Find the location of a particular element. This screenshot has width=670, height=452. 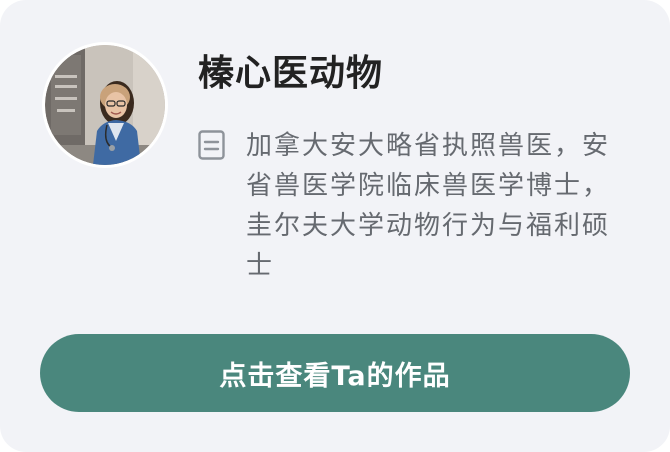

avatar-photo is located at coordinates (105, 105).